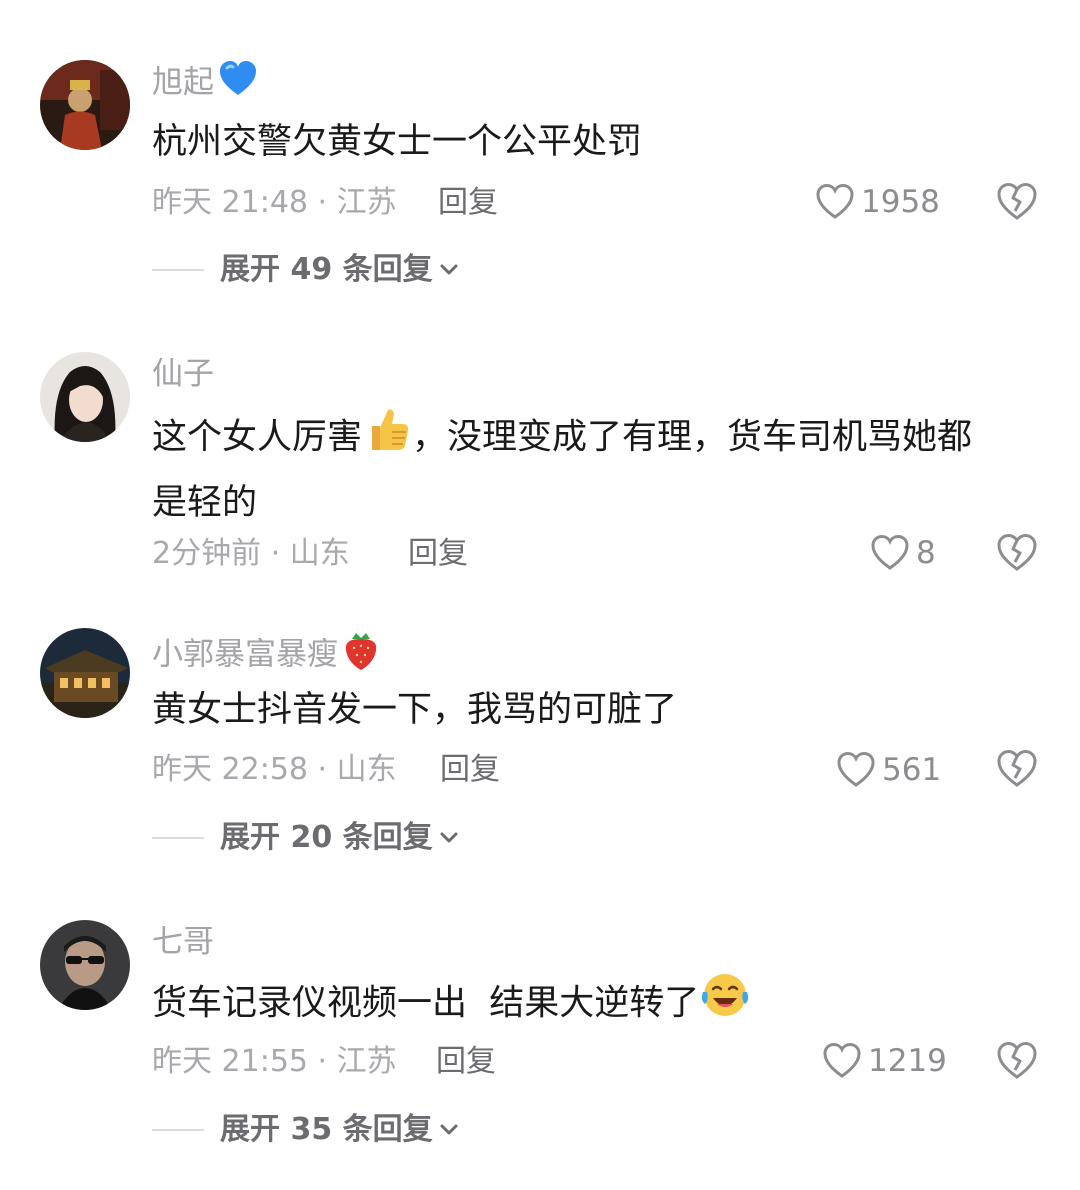 Image resolution: width=1080 pixels, height=1190 pixels. I want to click on username: 旭起, so click(205, 84).